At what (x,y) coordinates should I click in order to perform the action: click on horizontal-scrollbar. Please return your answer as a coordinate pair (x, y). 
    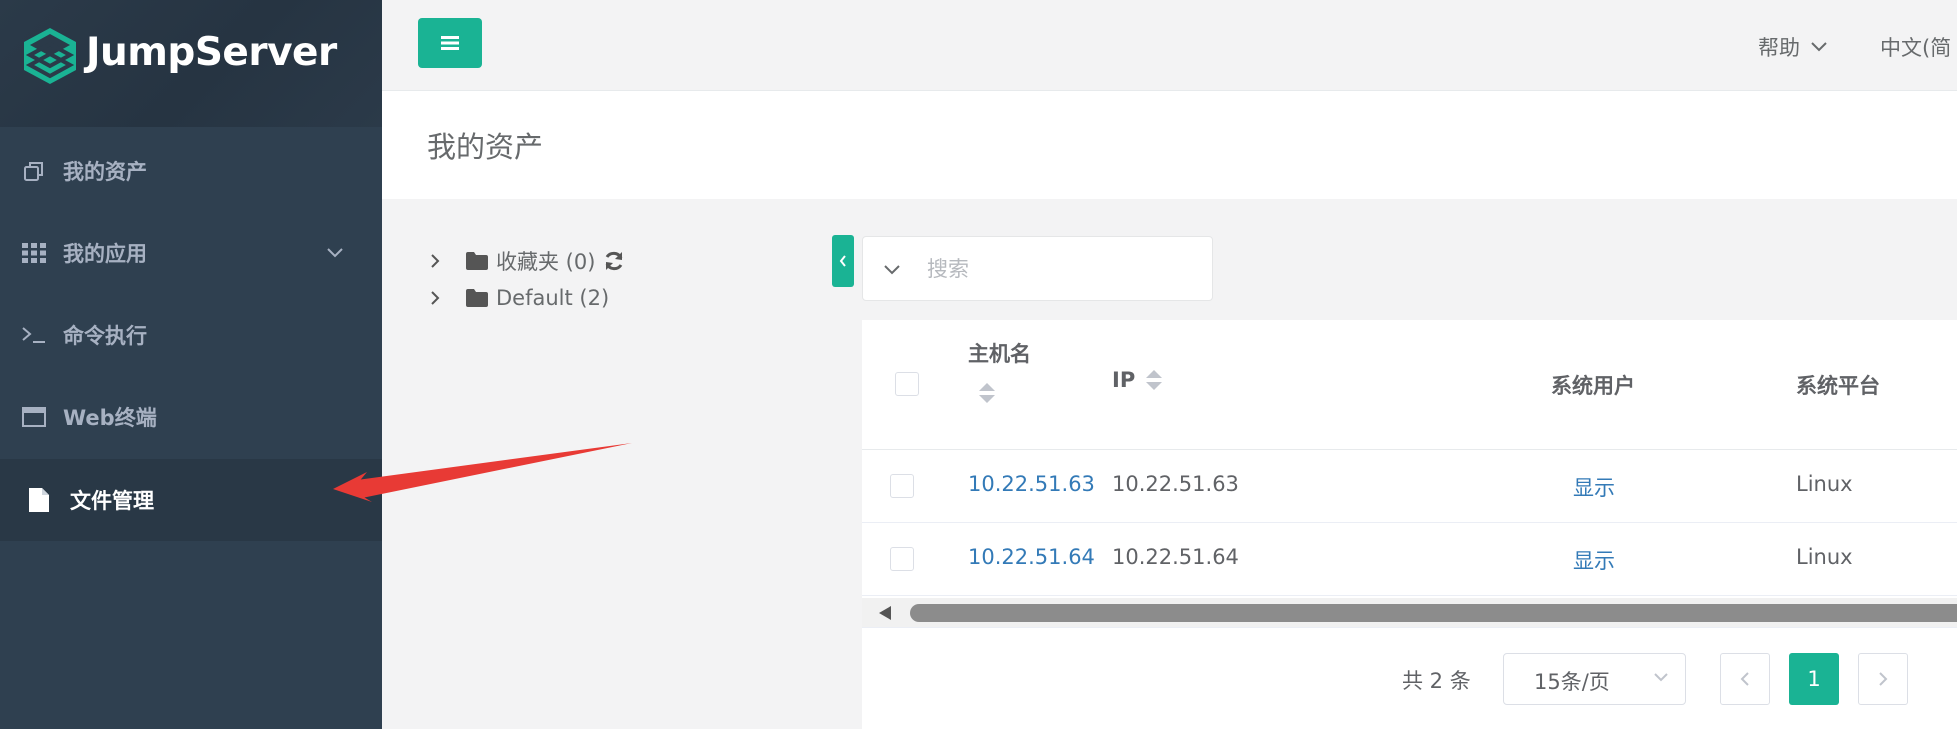
    Looking at the image, I should click on (1409, 613).